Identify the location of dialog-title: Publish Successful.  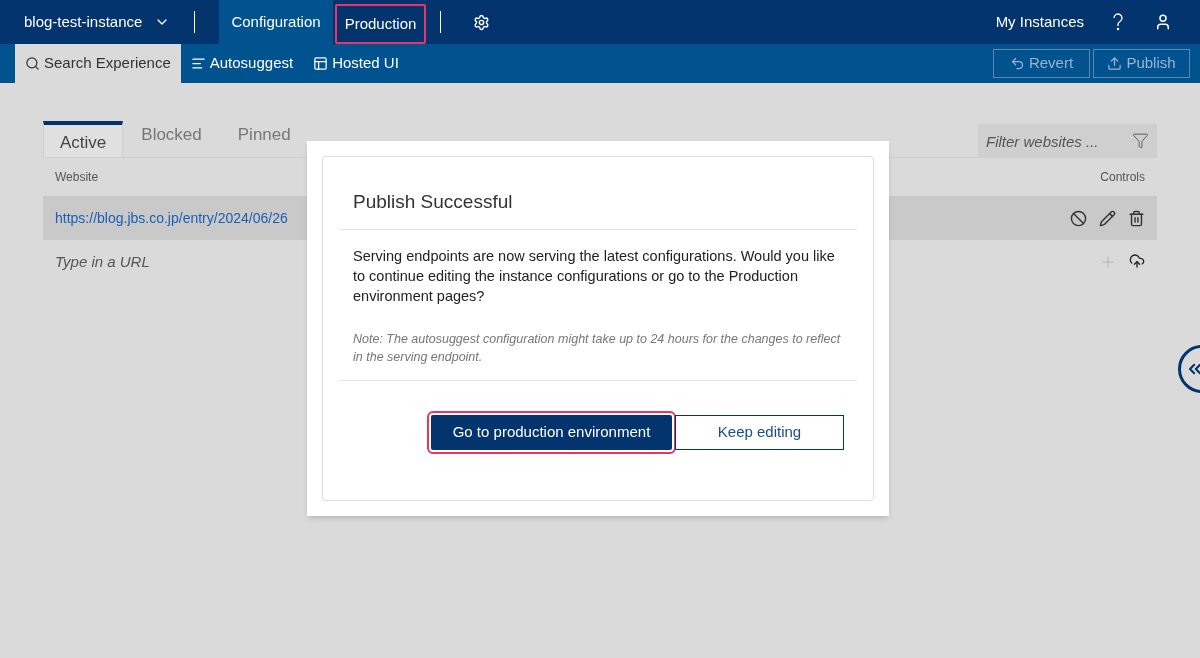
(598, 193).